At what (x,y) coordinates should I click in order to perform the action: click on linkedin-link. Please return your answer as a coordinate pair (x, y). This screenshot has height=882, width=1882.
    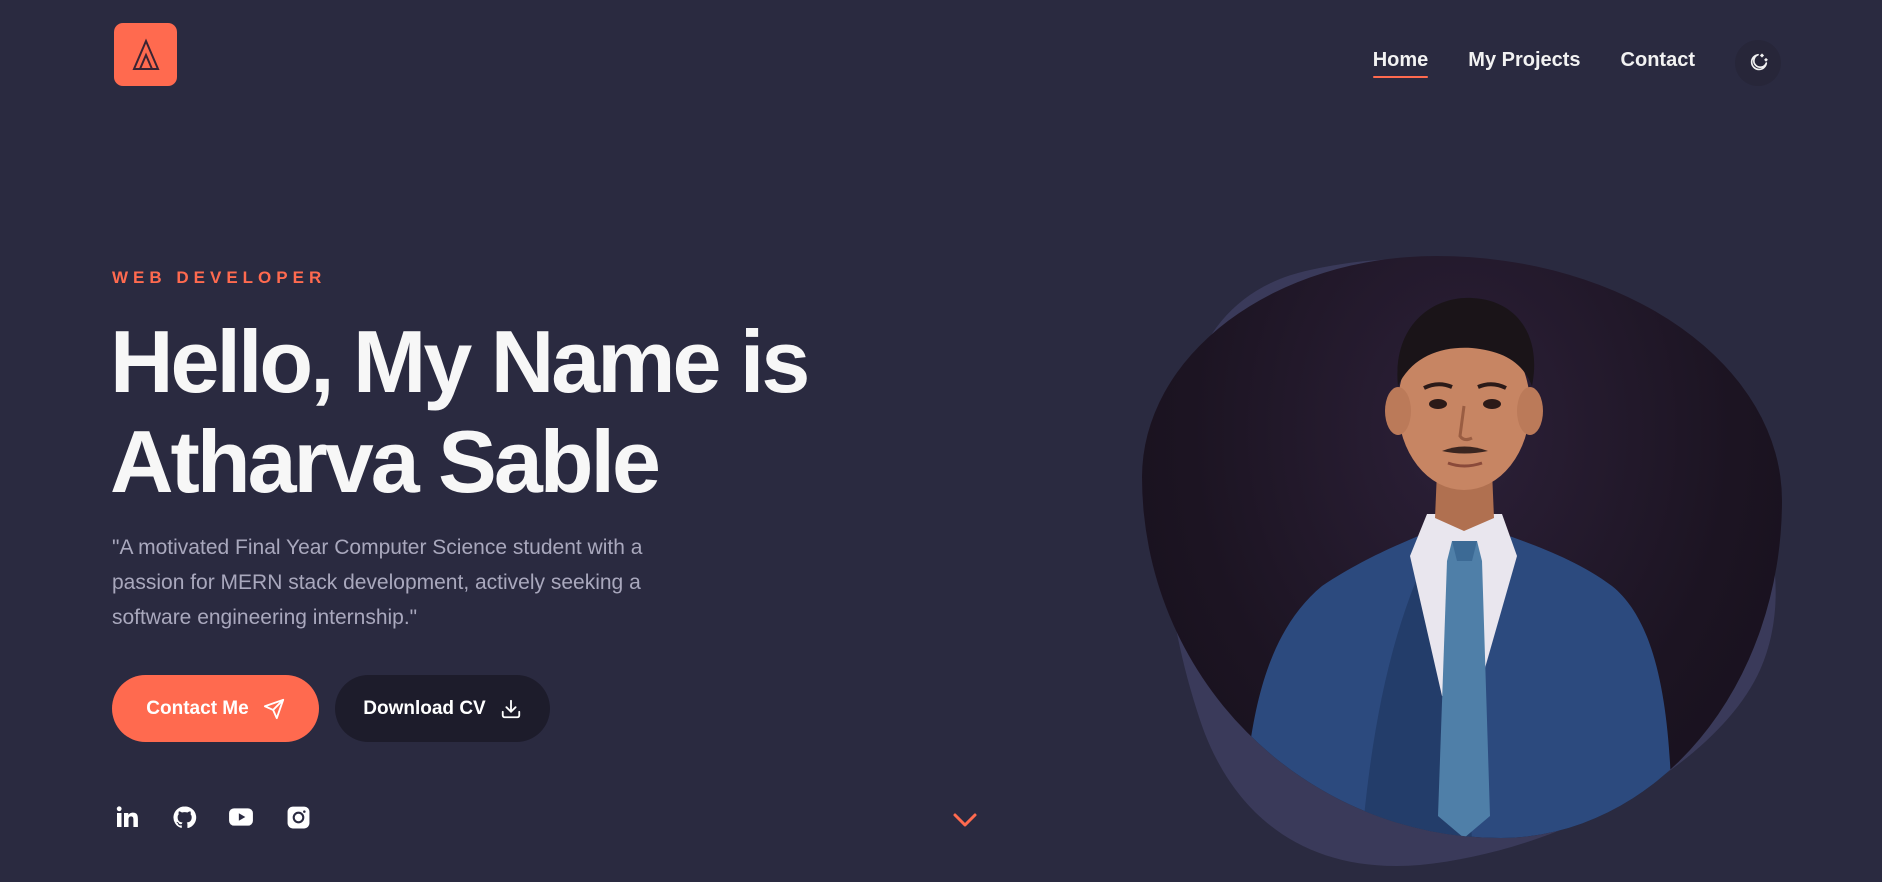
    Looking at the image, I should click on (127, 817).